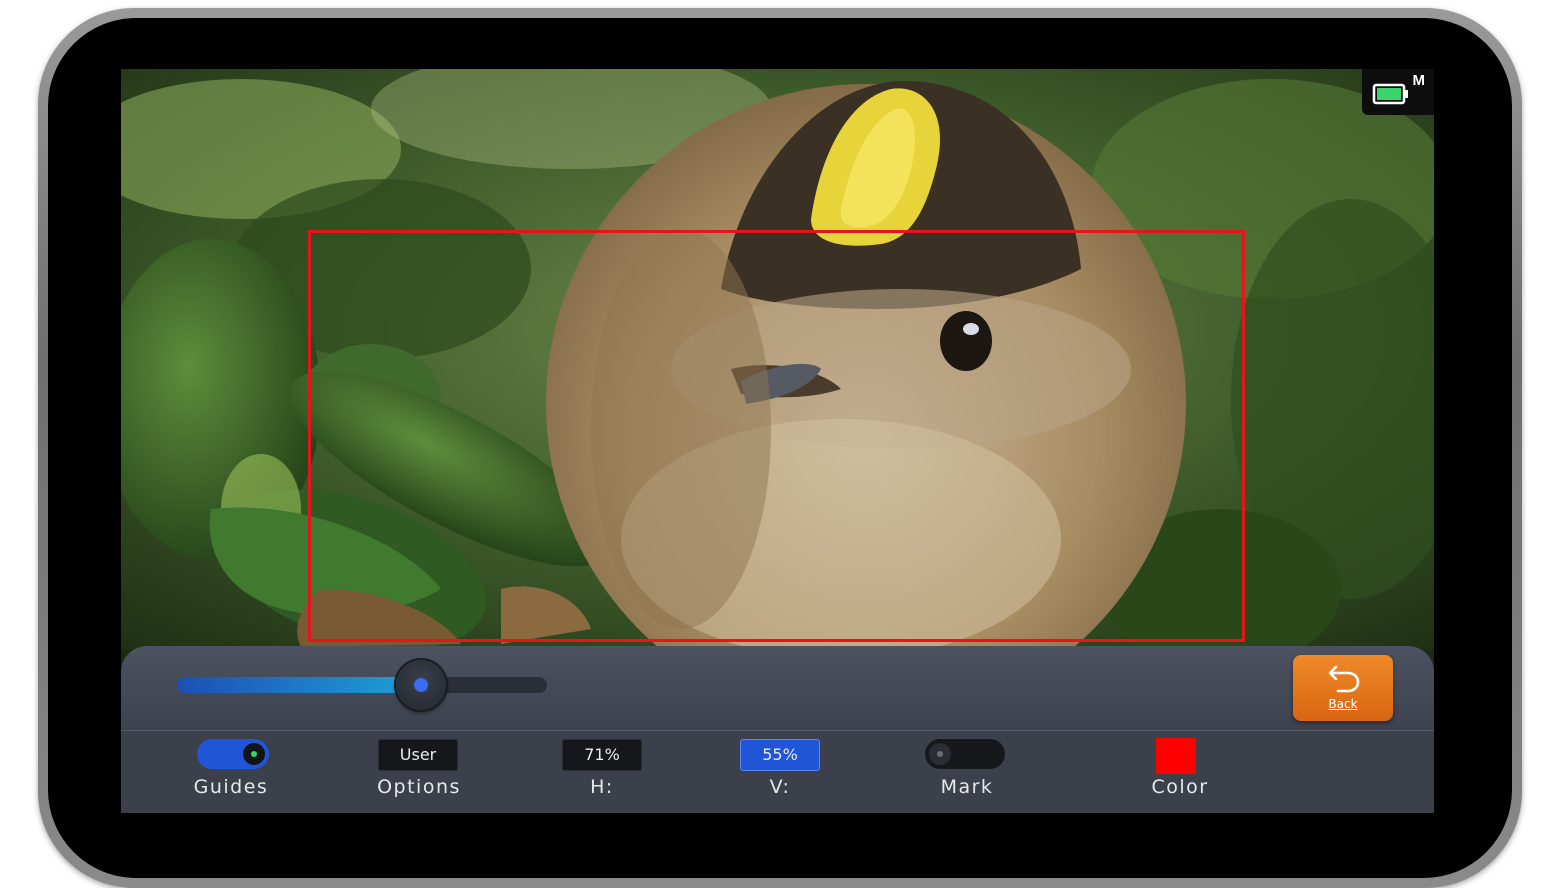  I want to click on slider-thumb, so click(421, 685).